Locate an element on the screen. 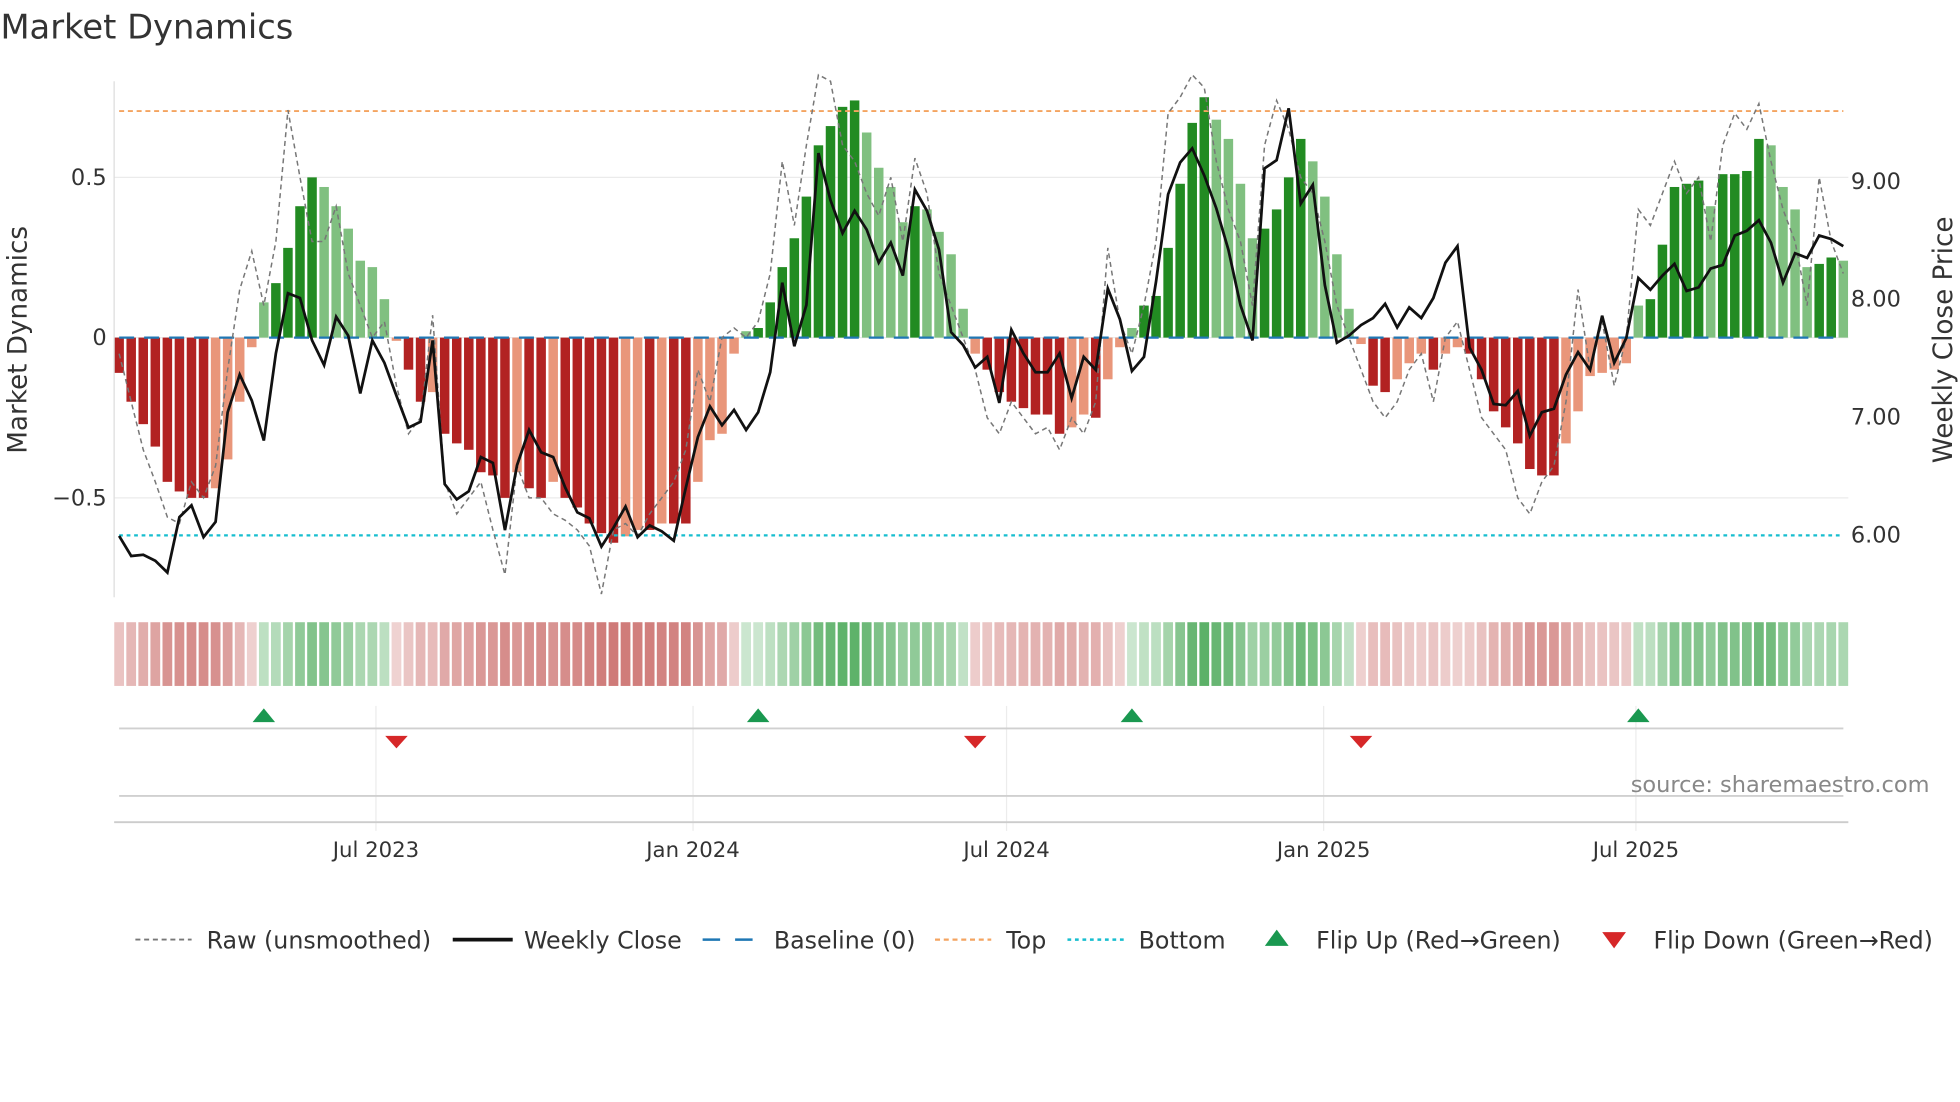 This screenshot has height=1102, width=1960. y2-tick-label: 6.00 is located at coordinates (1876, 535).